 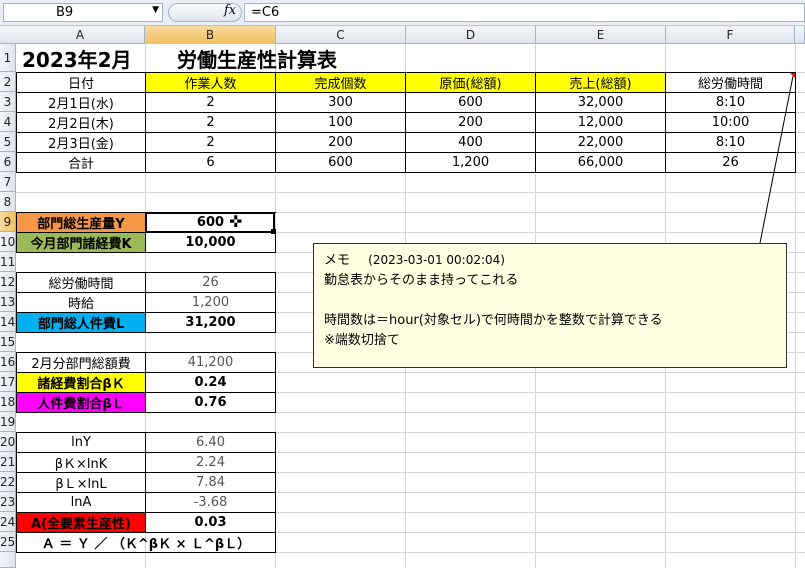 What do you see at coordinates (776, 159) in the screenshot?
I see `comment-connector-line` at bounding box center [776, 159].